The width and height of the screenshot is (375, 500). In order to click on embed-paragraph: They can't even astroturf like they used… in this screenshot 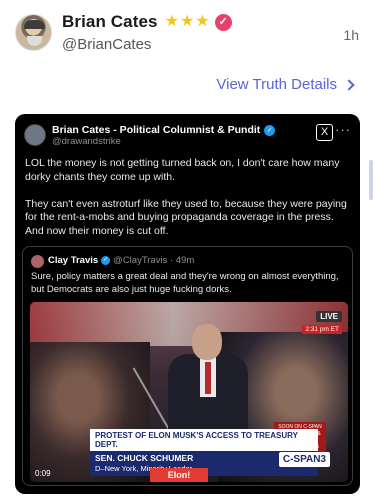, I will do `click(186, 217)`.